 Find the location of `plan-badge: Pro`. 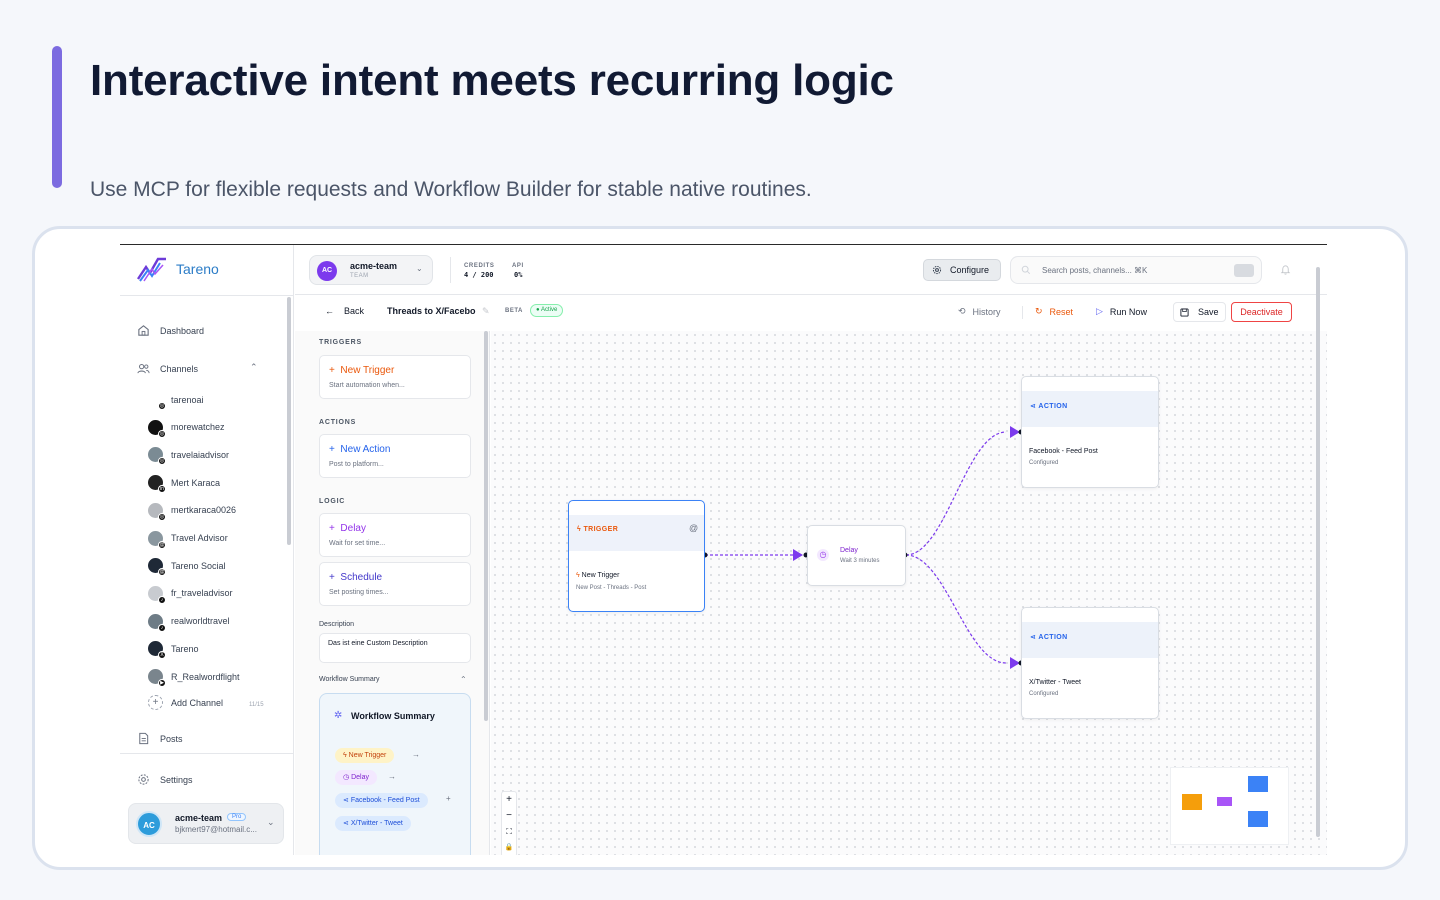

plan-badge: Pro is located at coordinates (237, 817).